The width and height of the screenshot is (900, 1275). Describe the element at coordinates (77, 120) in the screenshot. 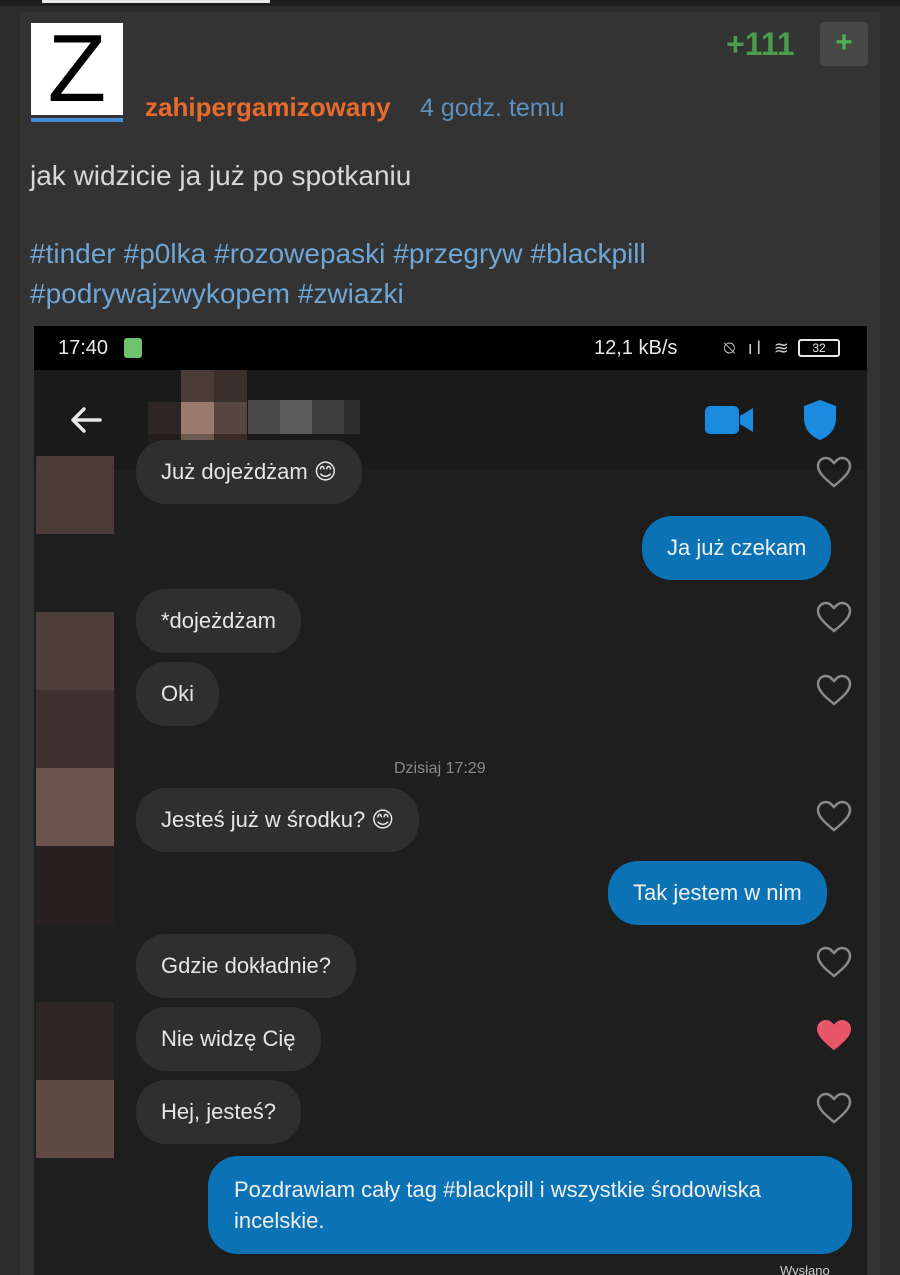

I see `avatar-underline` at that location.